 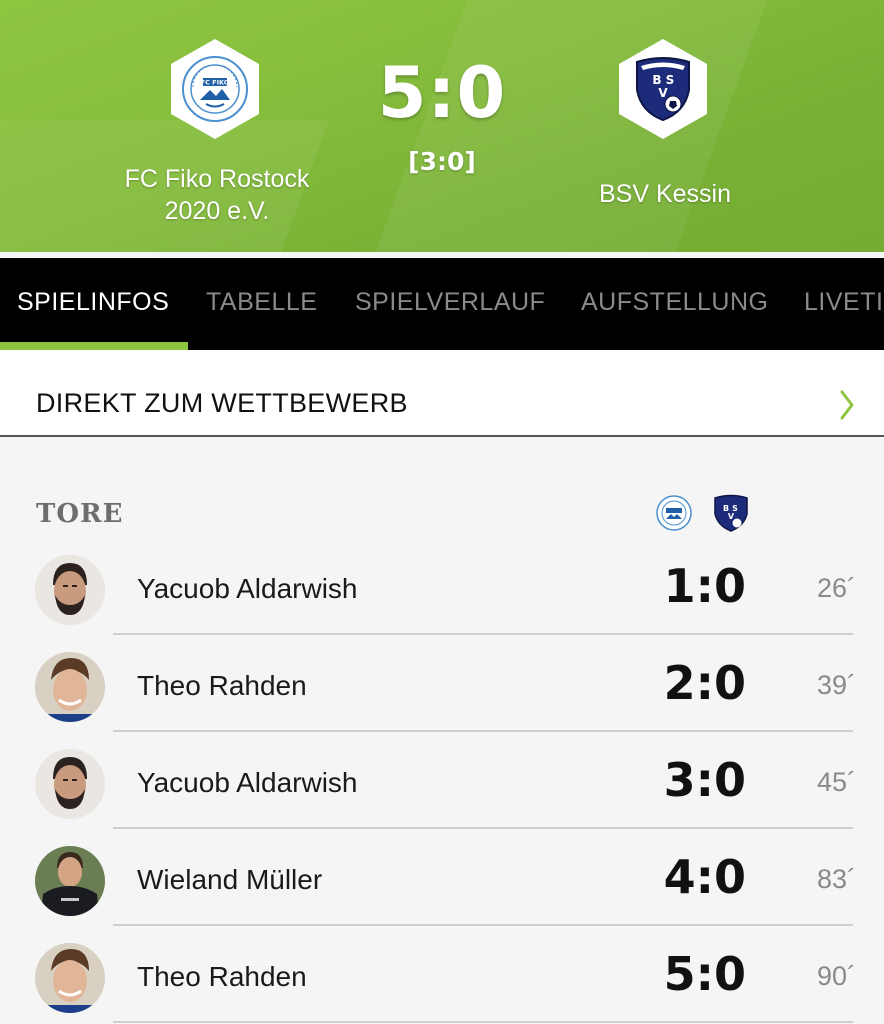 What do you see at coordinates (217, 195) in the screenshot?
I see `home-team-name: FC Fiko Rostock 2020 e.V.` at bounding box center [217, 195].